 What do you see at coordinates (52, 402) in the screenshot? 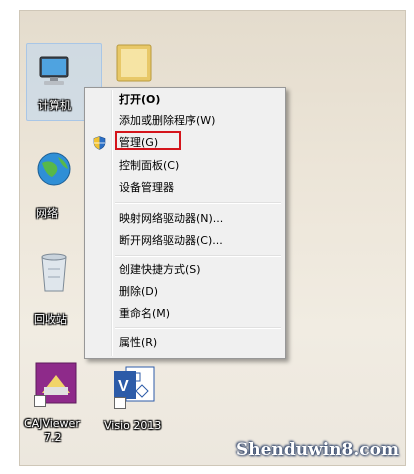
I see `cajviewer-desktop-icon: CAJViewer 7.2` at bounding box center [52, 402].